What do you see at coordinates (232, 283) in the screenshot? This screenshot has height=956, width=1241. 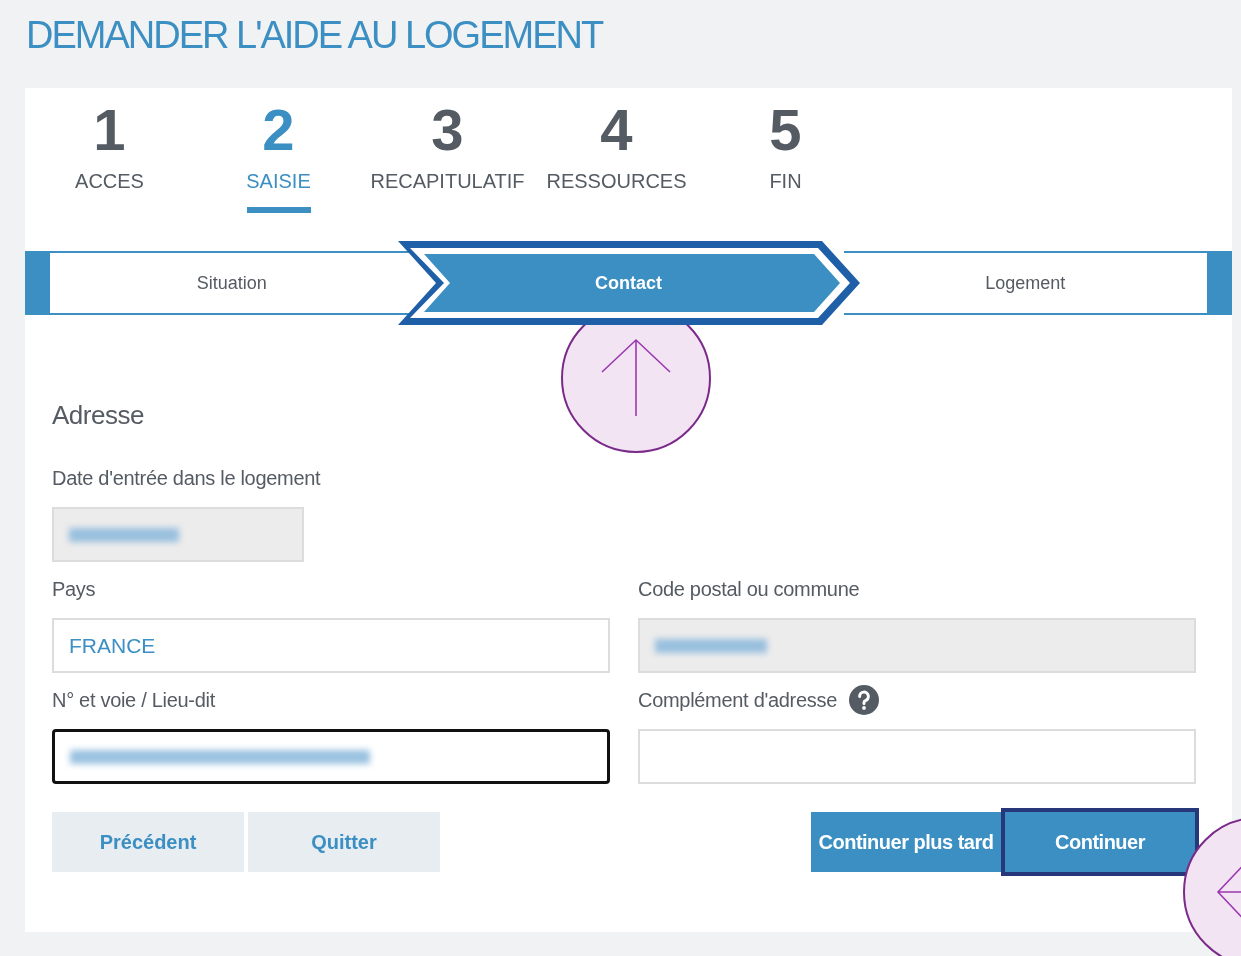 I see `substep-tab: Situation` at bounding box center [232, 283].